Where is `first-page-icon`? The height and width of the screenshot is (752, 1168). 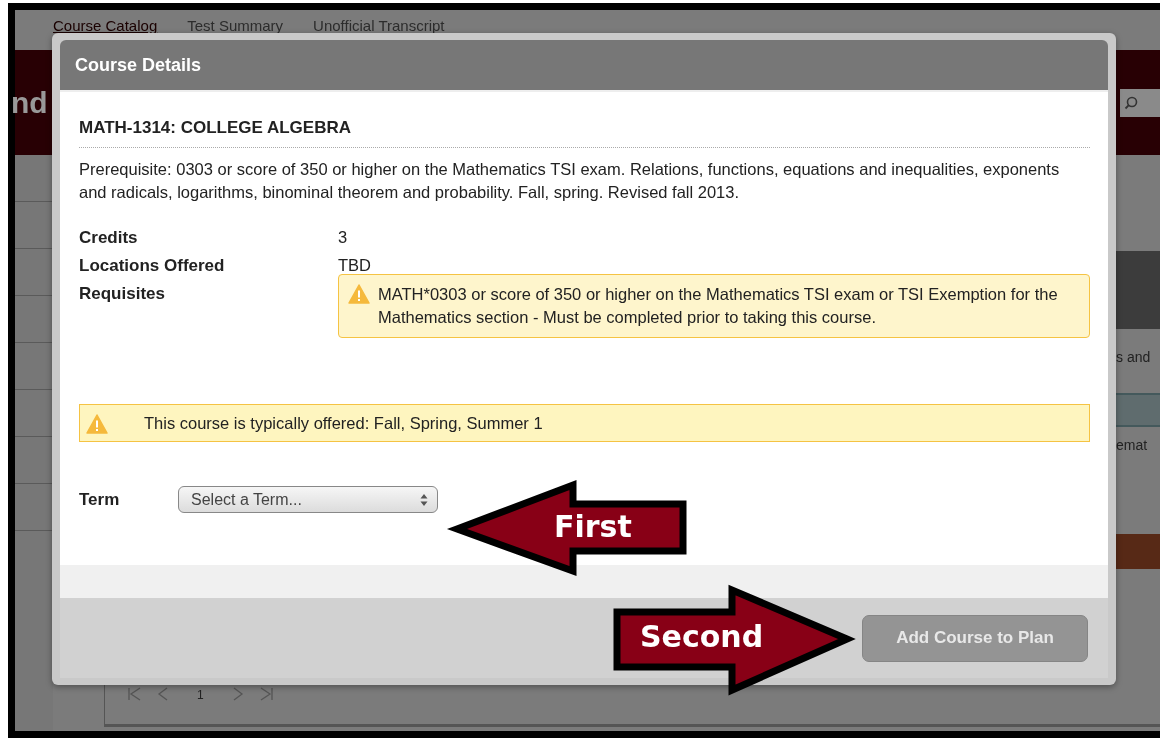
first-page-icon is located at coordinates (135, 694).